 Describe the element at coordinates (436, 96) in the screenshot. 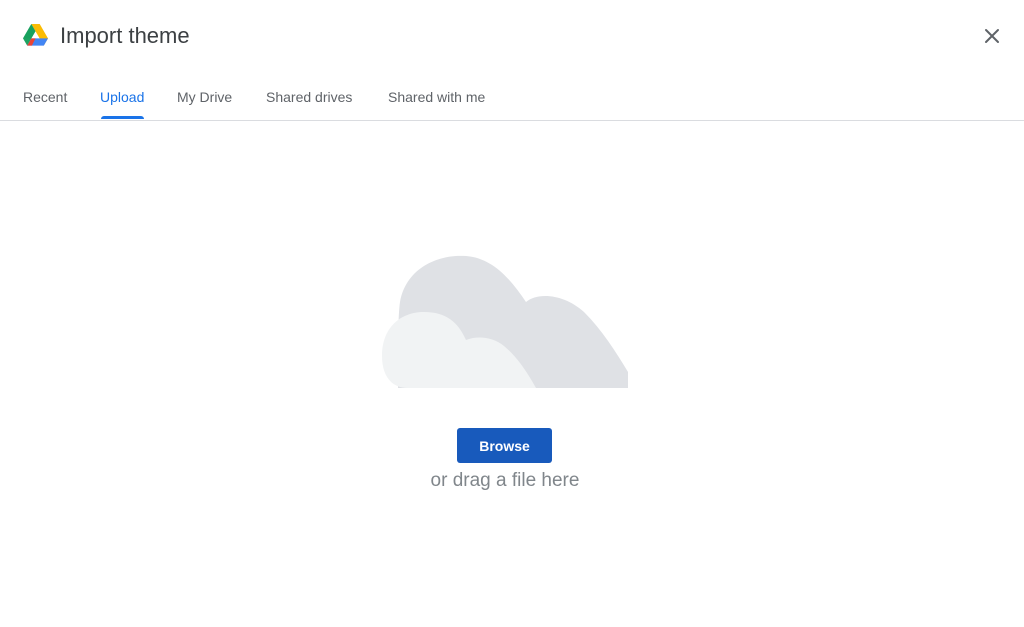

I see `tab-shared-with-me: Shared with me` at that location.